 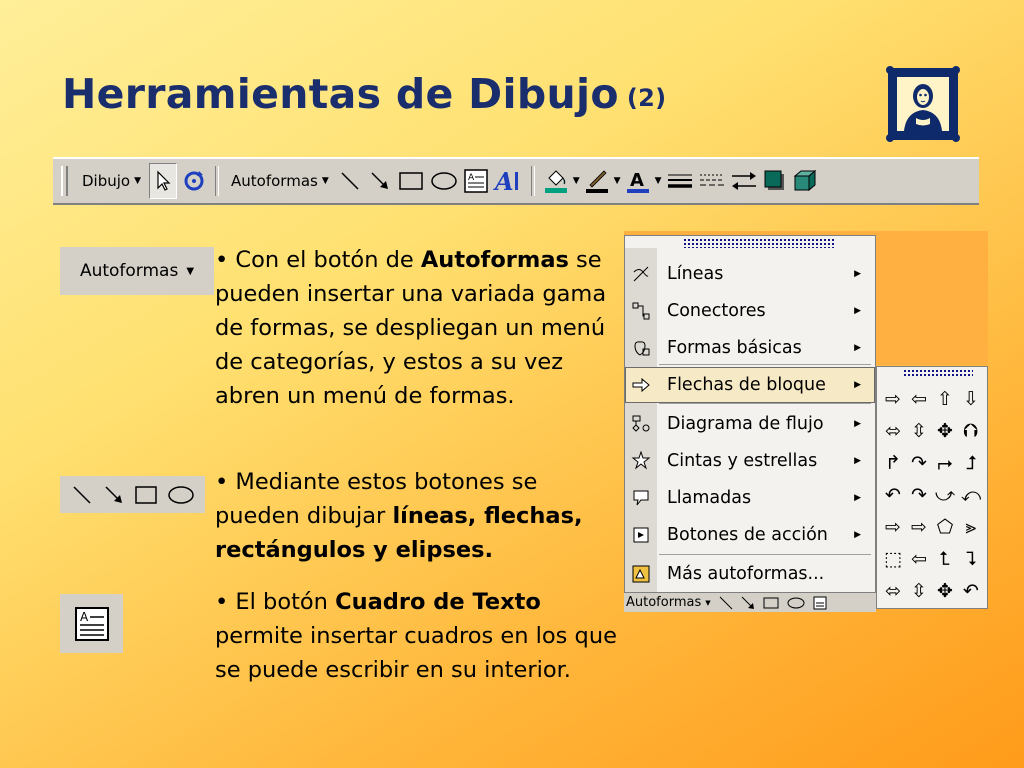 What do you see at coordinates (971, 559) in the screenshot?
I see `shape-option: ⮧` at bounding box center [971, 559].